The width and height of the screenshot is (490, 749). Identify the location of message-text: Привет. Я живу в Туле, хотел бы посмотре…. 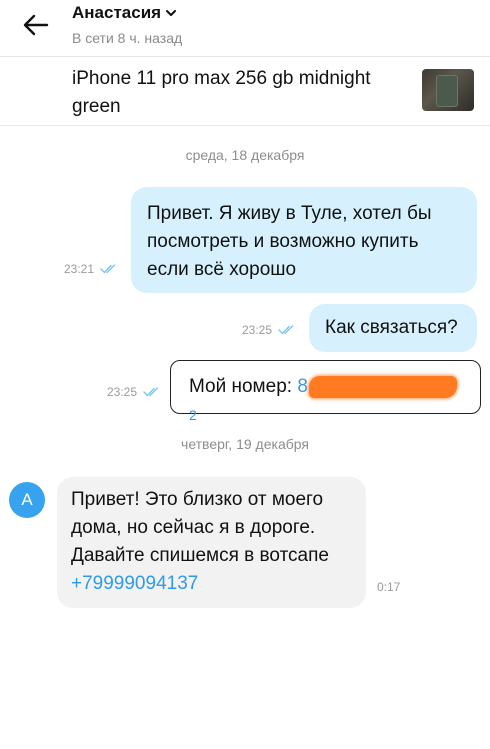
(289, 241).